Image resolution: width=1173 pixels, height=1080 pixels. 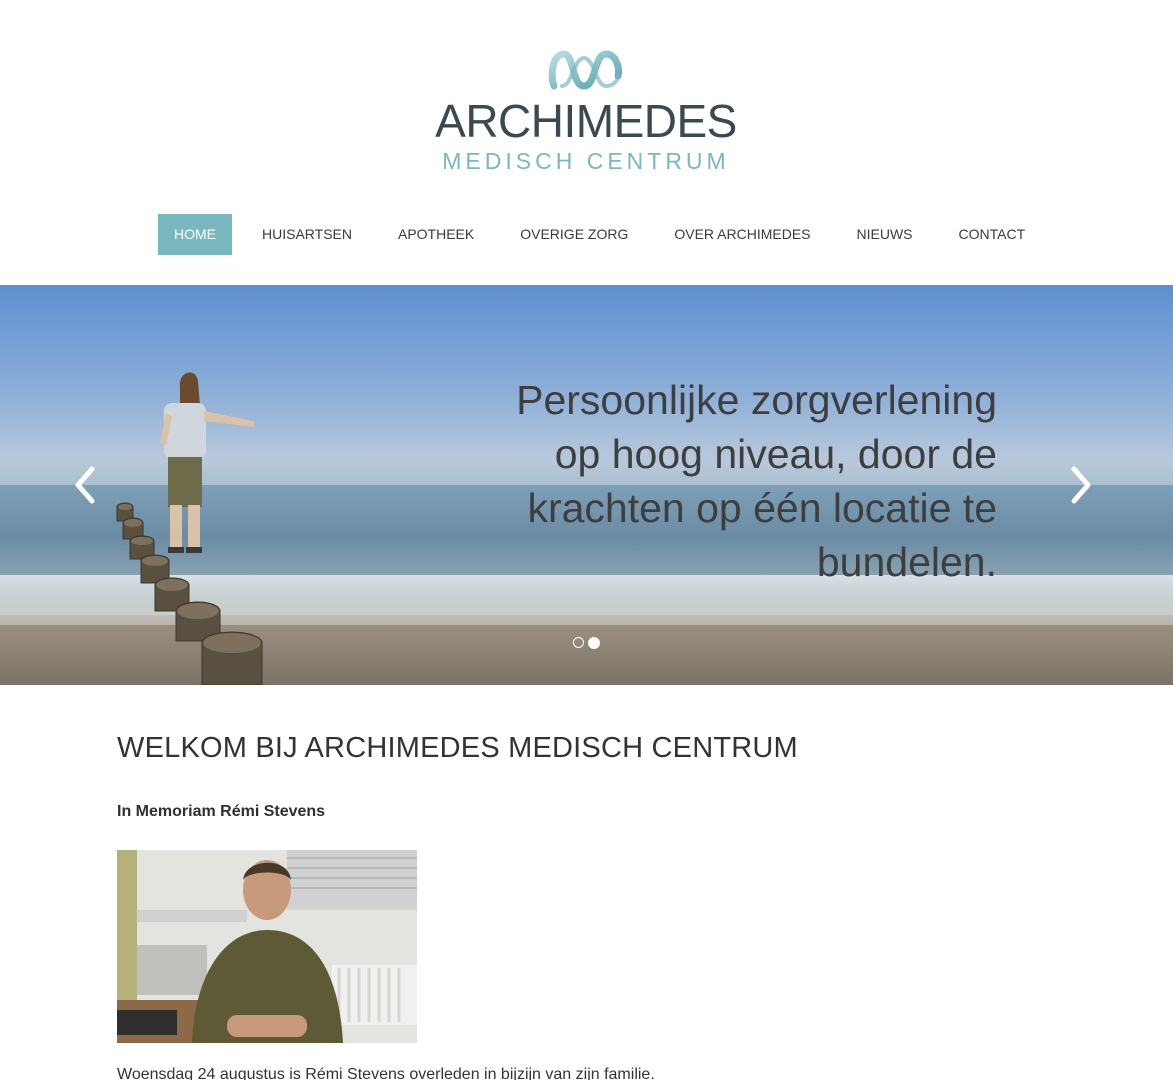 What do you see at coordinates (742, 234) in the screenshot?
I see `nav-item-over-archimedes: OVER ARCHIMEDES` at bounding box center [742, 234].